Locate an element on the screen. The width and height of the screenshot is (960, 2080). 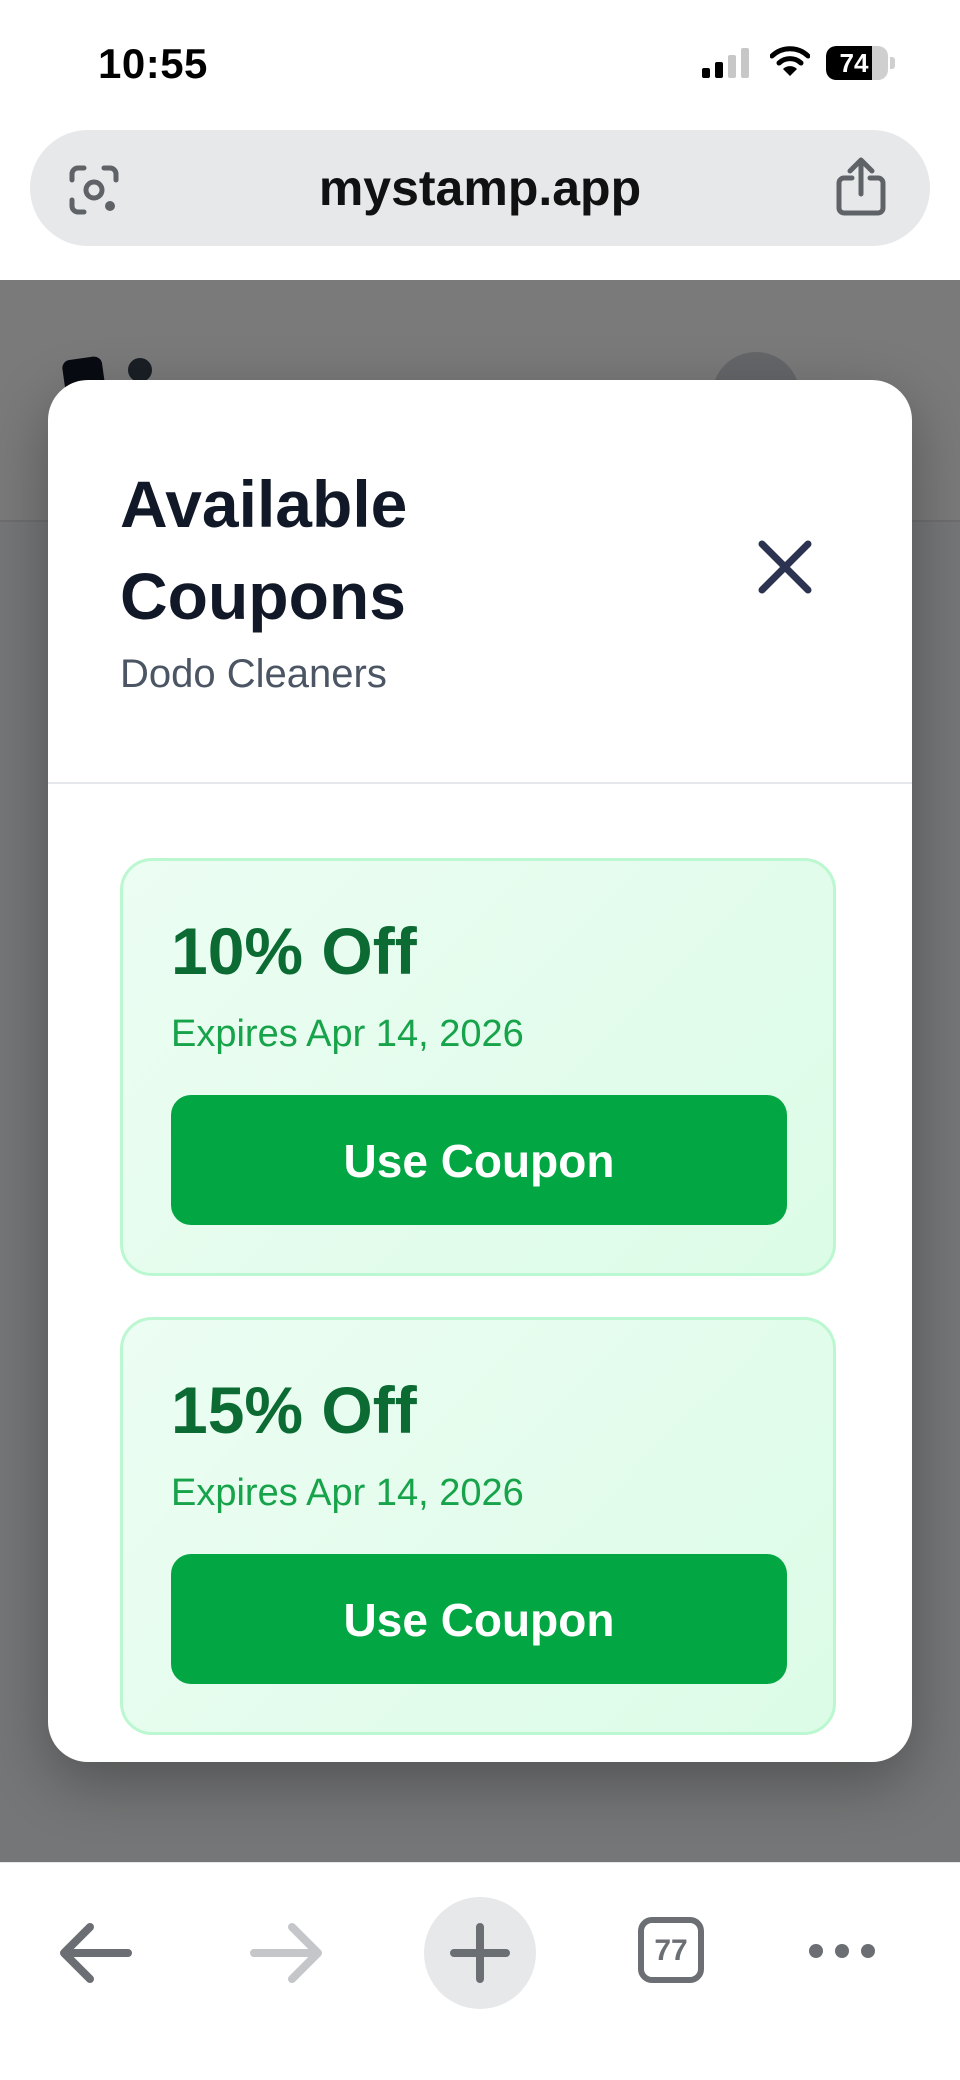
wifi-icon is located at coordinates (790, 61).